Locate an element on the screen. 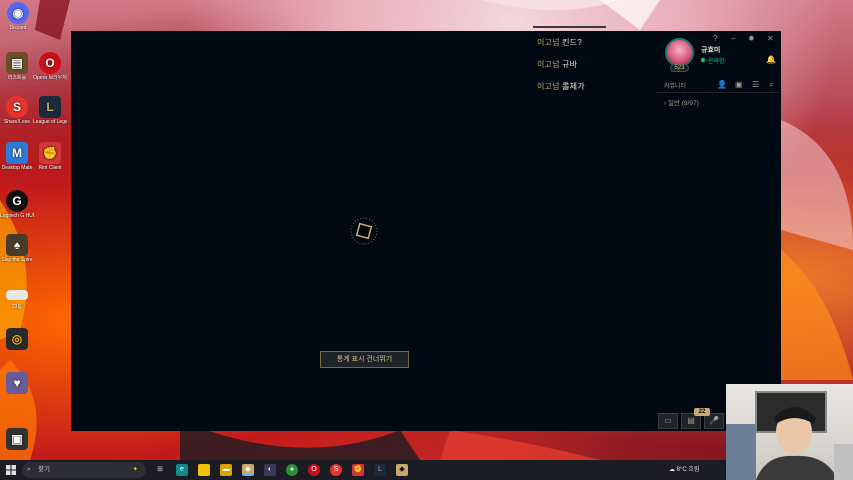  webcam-feed is located at coordinates (789, 435).